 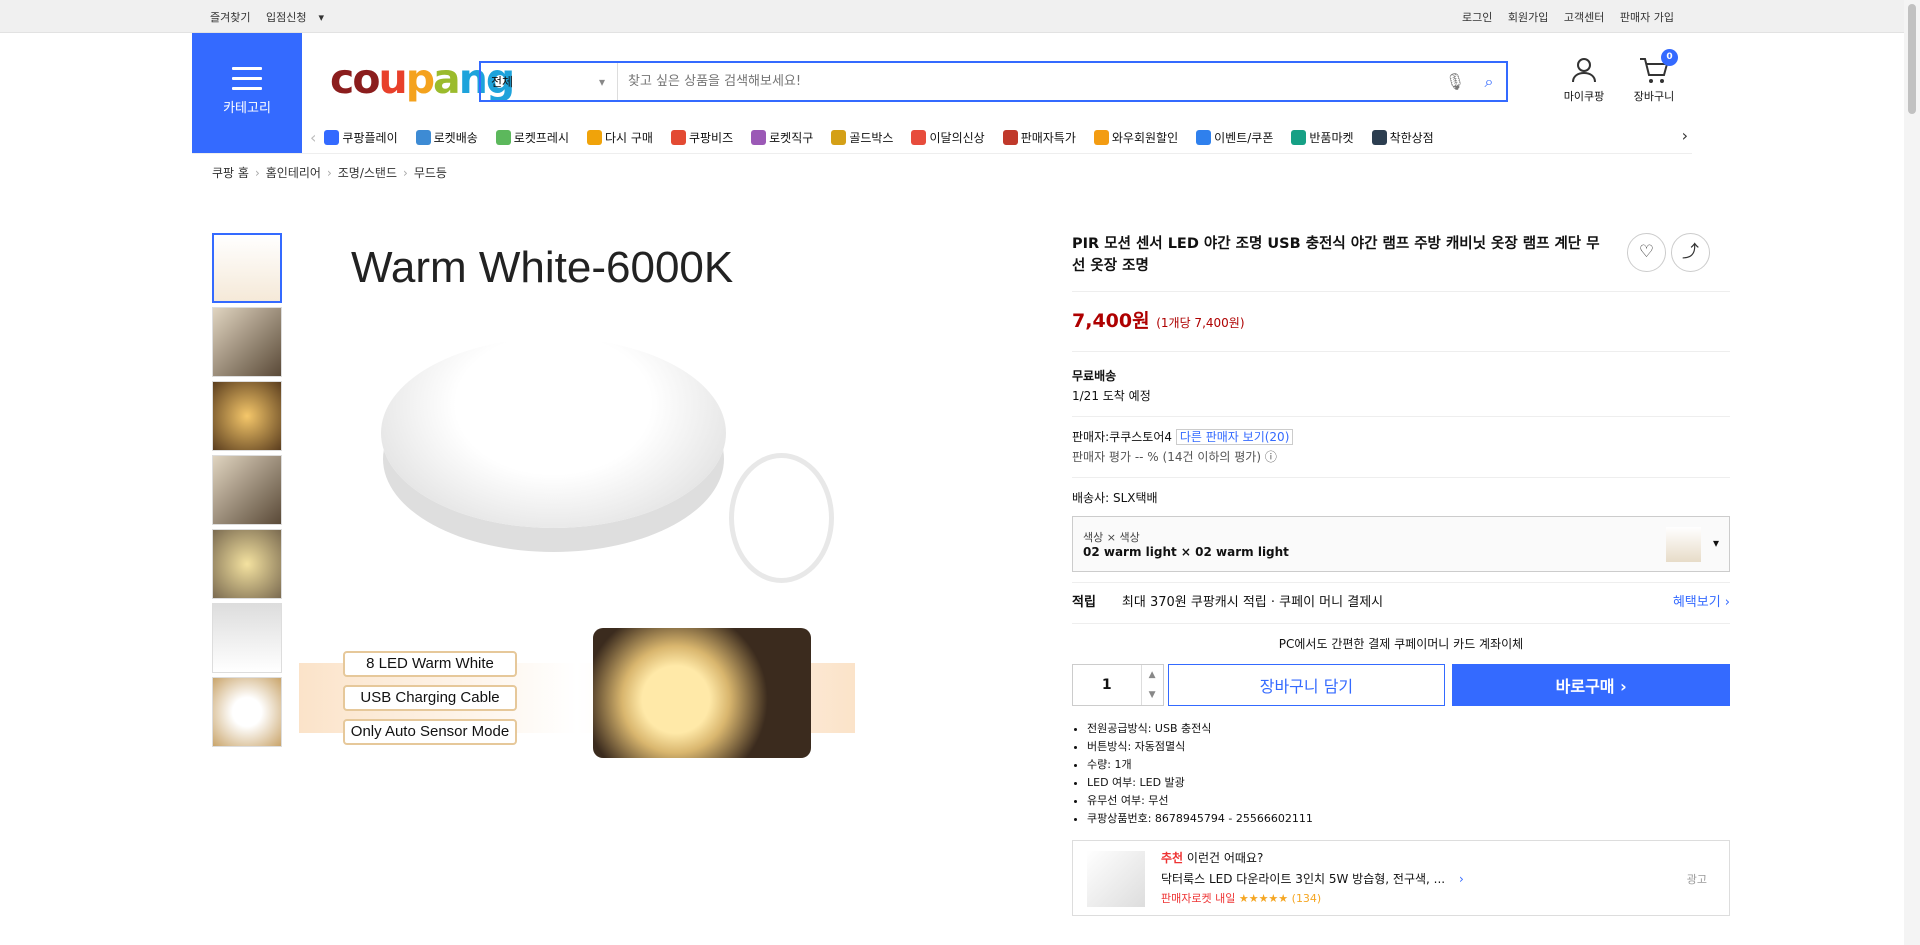 I want to click on thumbnail-list, so click(x=247, y=492).